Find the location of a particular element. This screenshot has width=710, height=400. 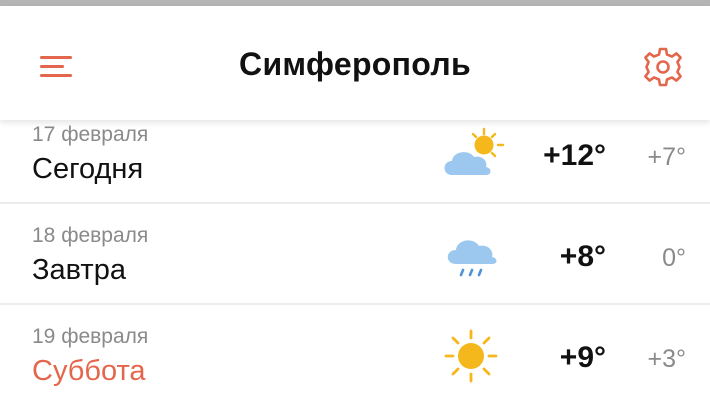

day-temperature: +12° is located at coordinates (574, 155).